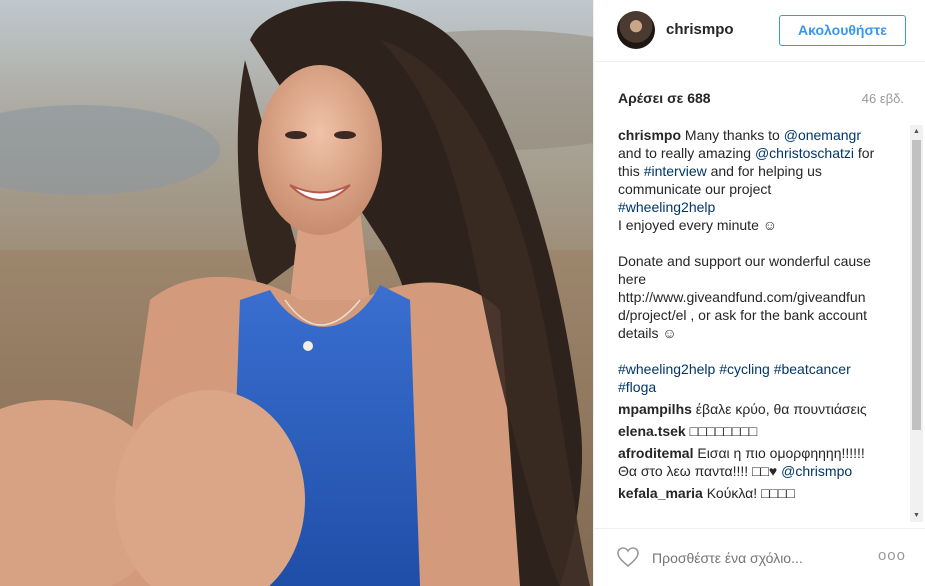 The height and width of the screenshot is (586, 925). What do you see at coordinates (695, 189) in the screenshot?
I see `caption-text: communicate our project` at bounding box center [695, 189].